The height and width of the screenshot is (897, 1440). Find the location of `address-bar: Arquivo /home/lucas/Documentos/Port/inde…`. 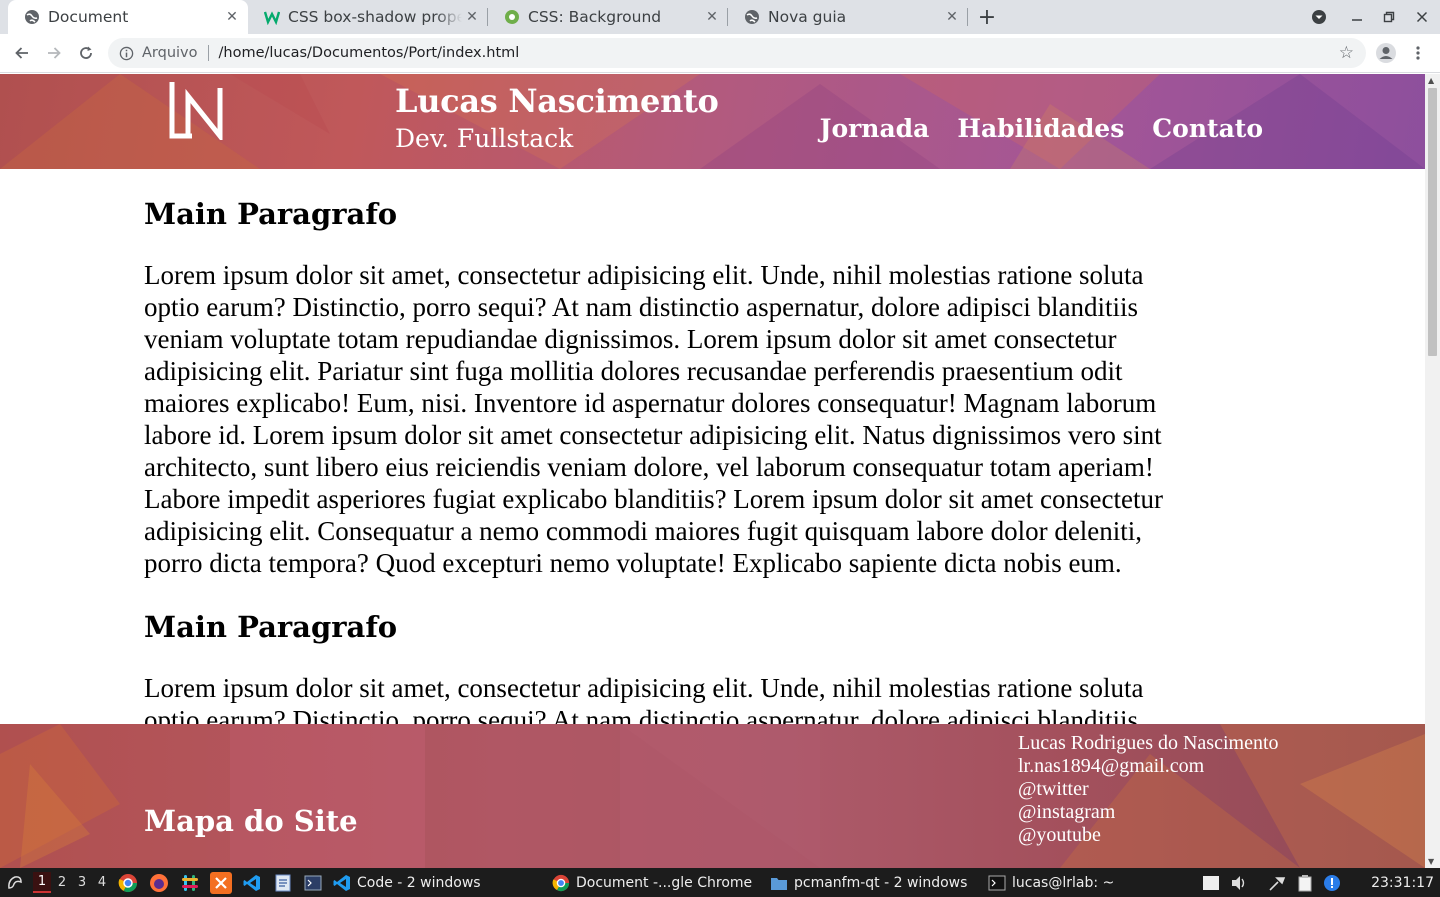

address-bar: Arquivo /home/lucas/Documentos/Port/inde… is located at coordinates (737, 53).